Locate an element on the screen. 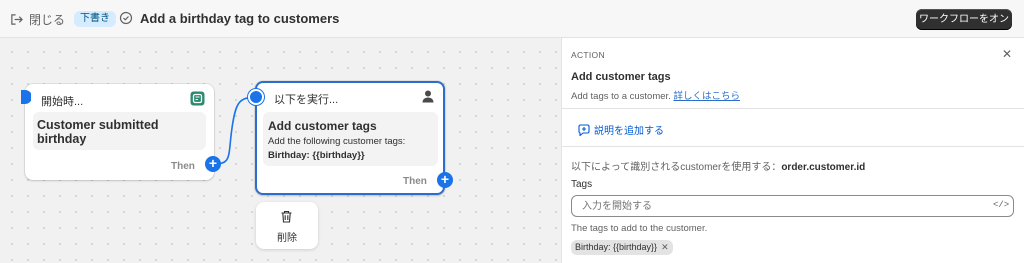 This screenshot has height=263, width=1024. person-icon is located at coordinates (428, 96).